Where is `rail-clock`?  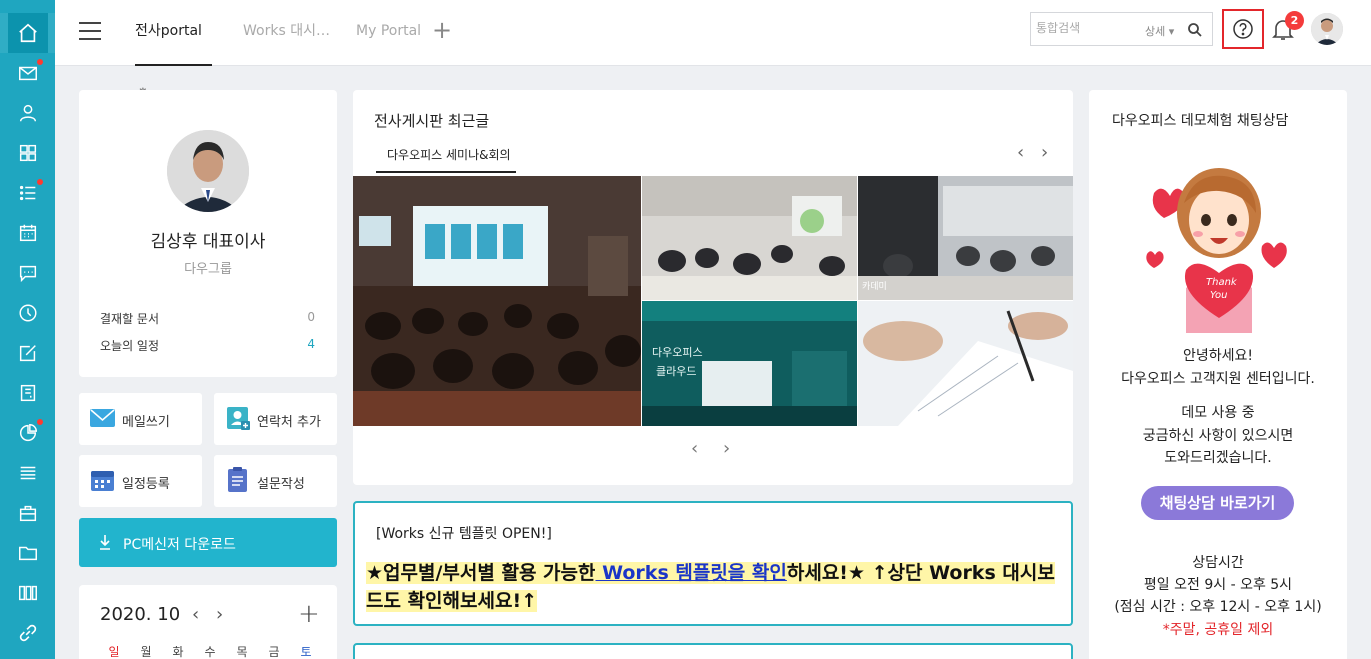 rail-clock is located at coordinates (27, 313).